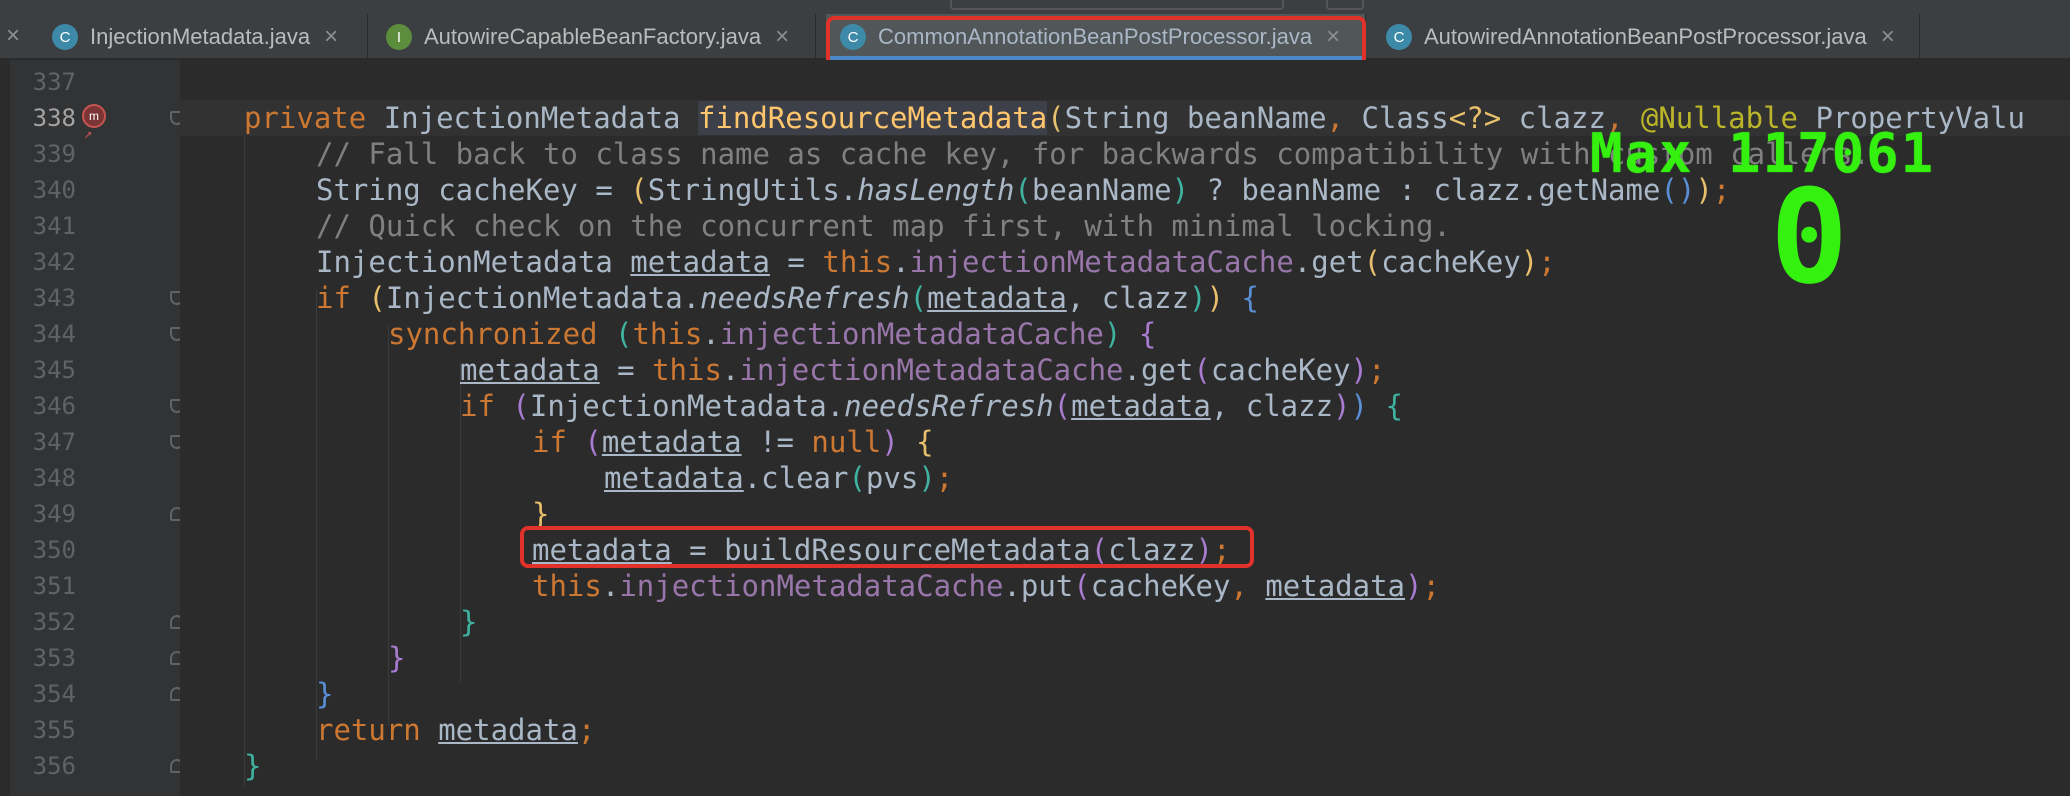  Describe the element at coordinates (46, 586) in the screenshot. I see `line-number: 351` at that location.